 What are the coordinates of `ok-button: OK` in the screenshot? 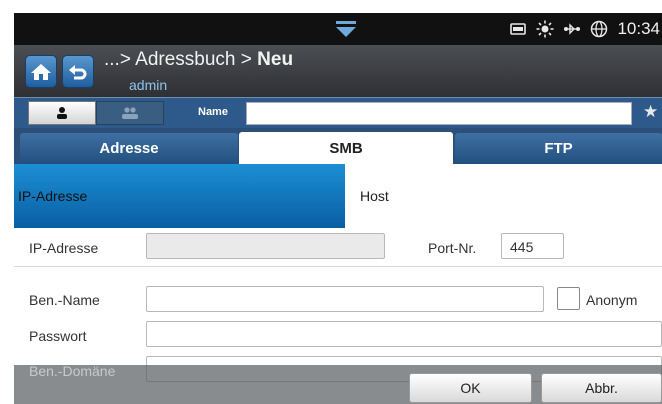 It's located at (470, 388).